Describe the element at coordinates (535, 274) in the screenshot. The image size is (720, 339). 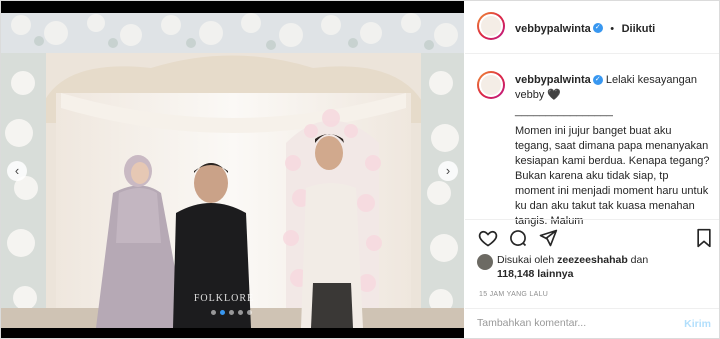
I see `likes-count: 118,148 lainnya` at that location.